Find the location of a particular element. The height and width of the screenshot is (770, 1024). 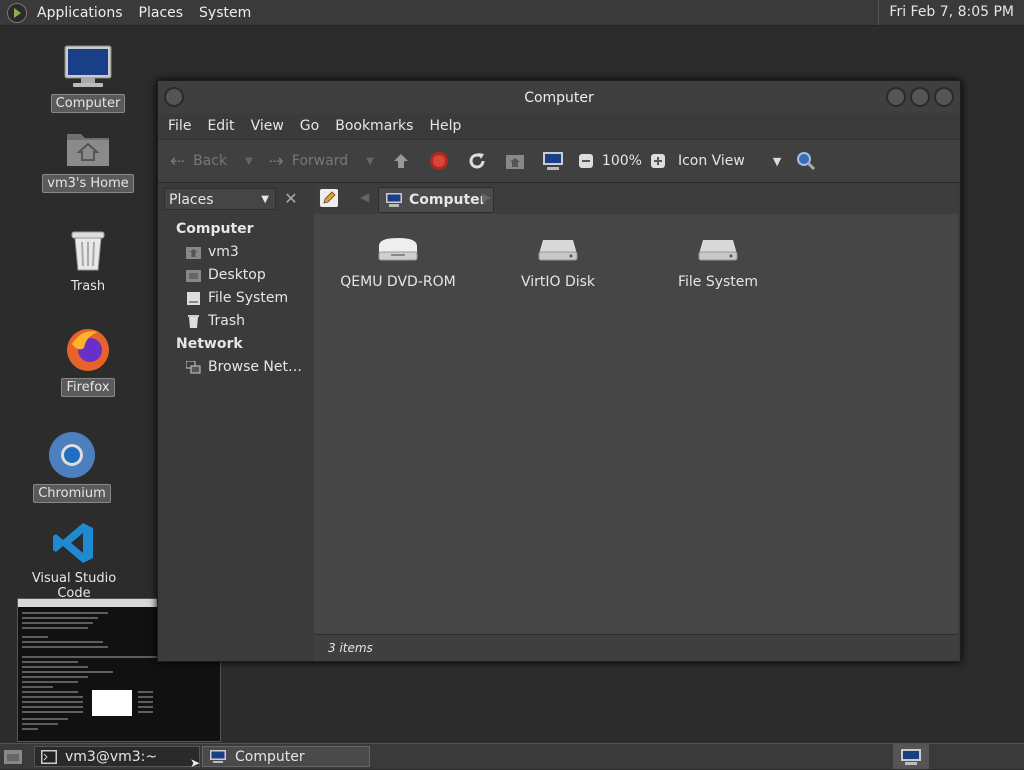

minimize-button is located at coordinates (896, 97).